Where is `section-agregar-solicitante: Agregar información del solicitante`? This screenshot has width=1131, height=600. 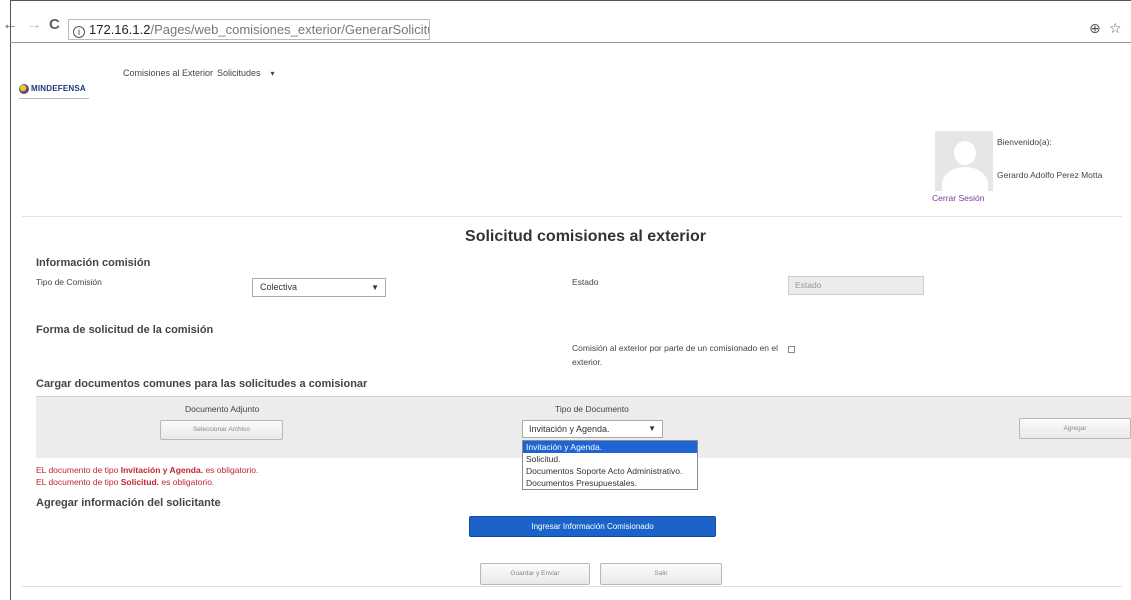
section-agregar-solicitante: Agregar información del solicitante is located at coordinates (128, 503).